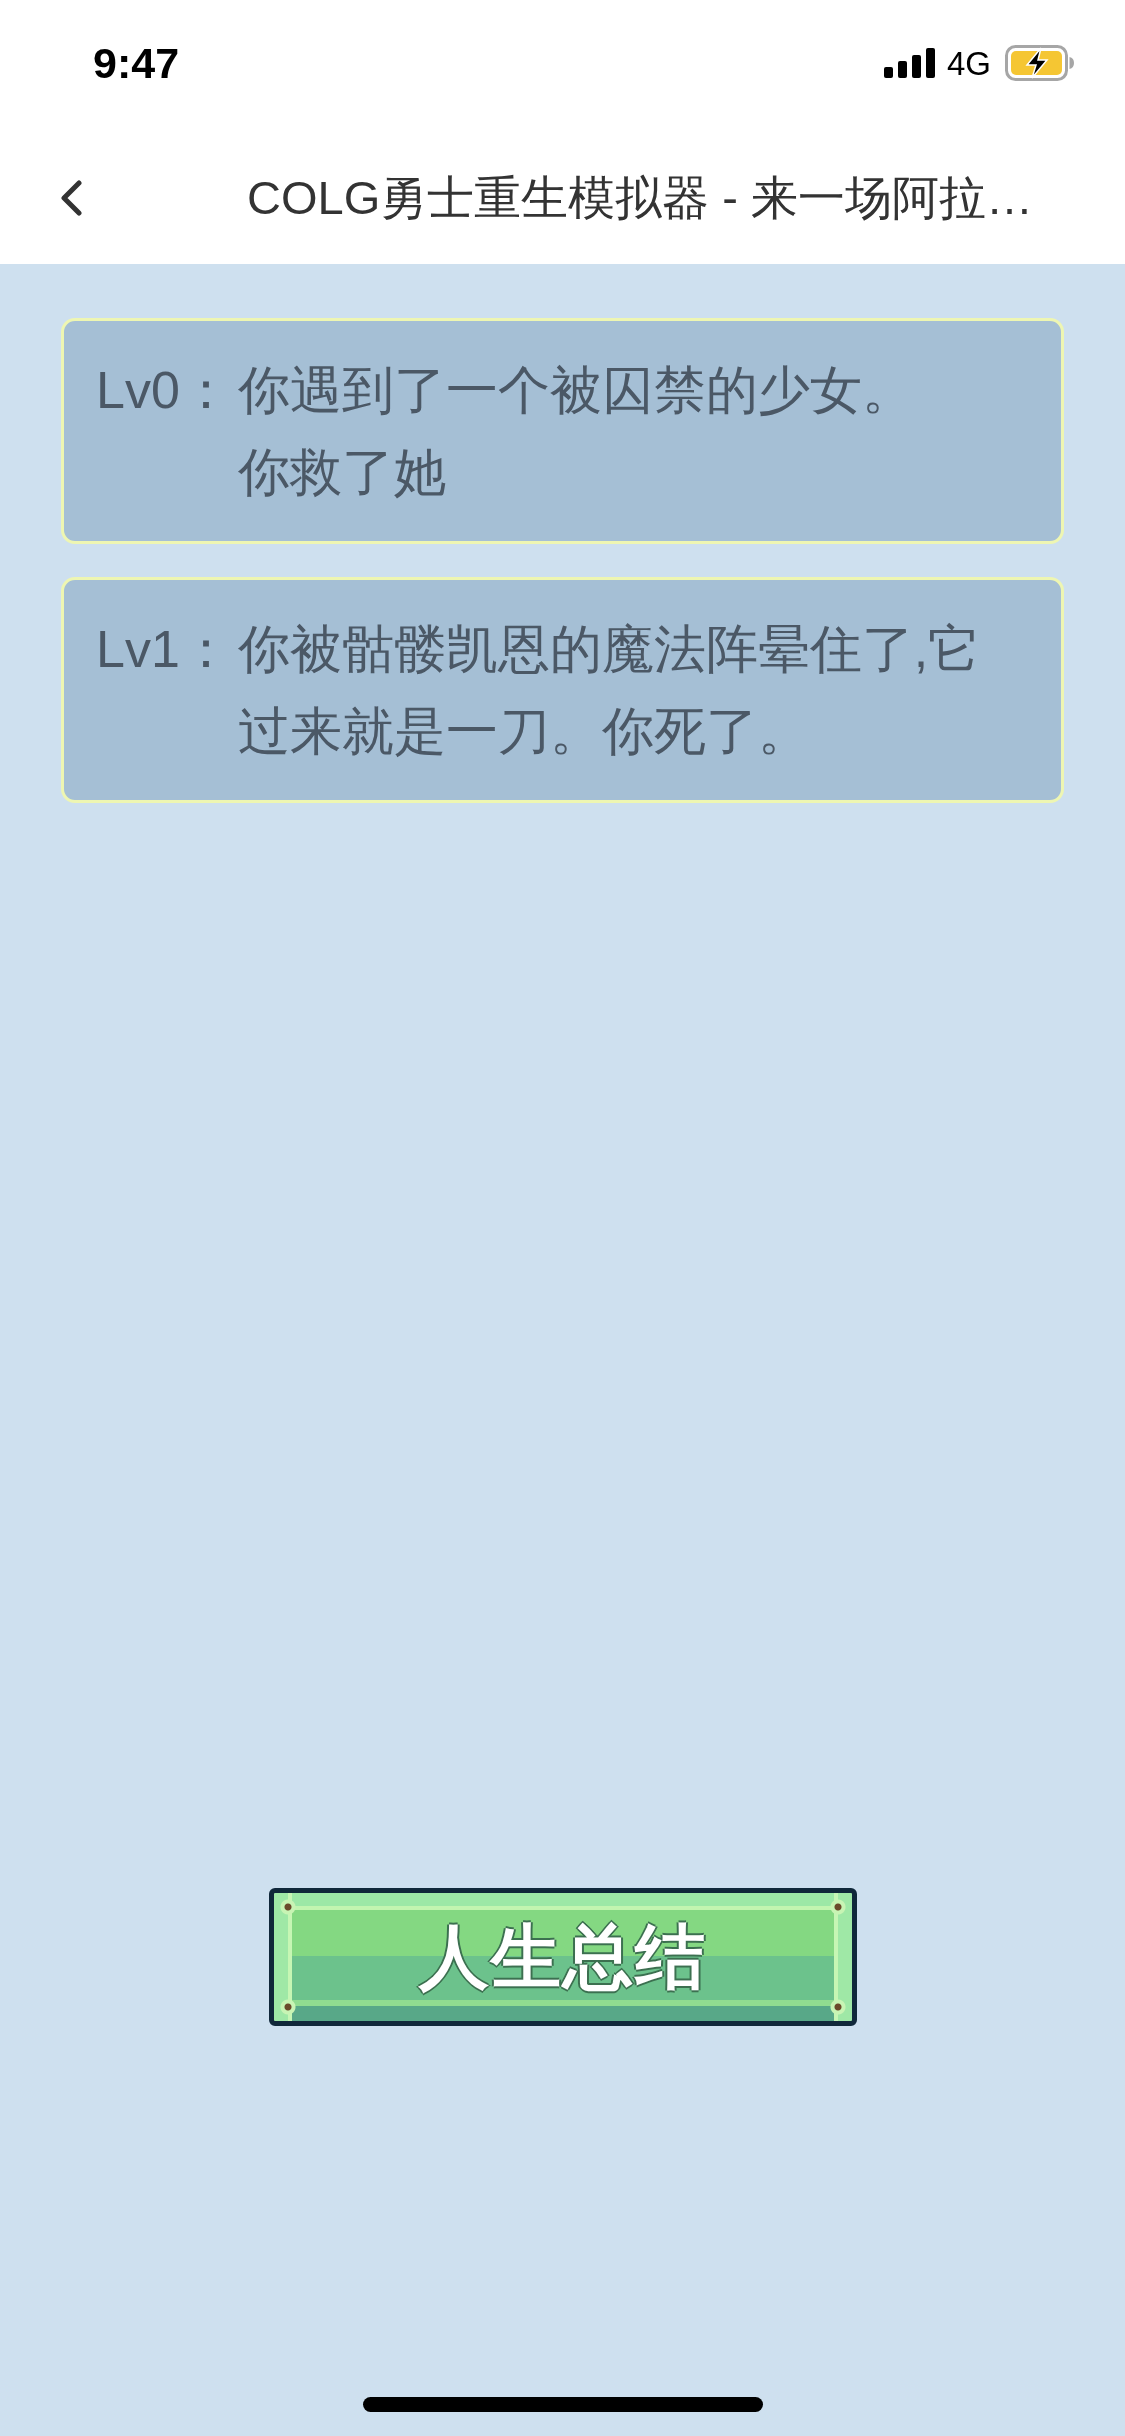 The image size is (1125, 2436). Describe the element at coordinates (909, 63) in the screenshot. I see `signal-icon` at that location.